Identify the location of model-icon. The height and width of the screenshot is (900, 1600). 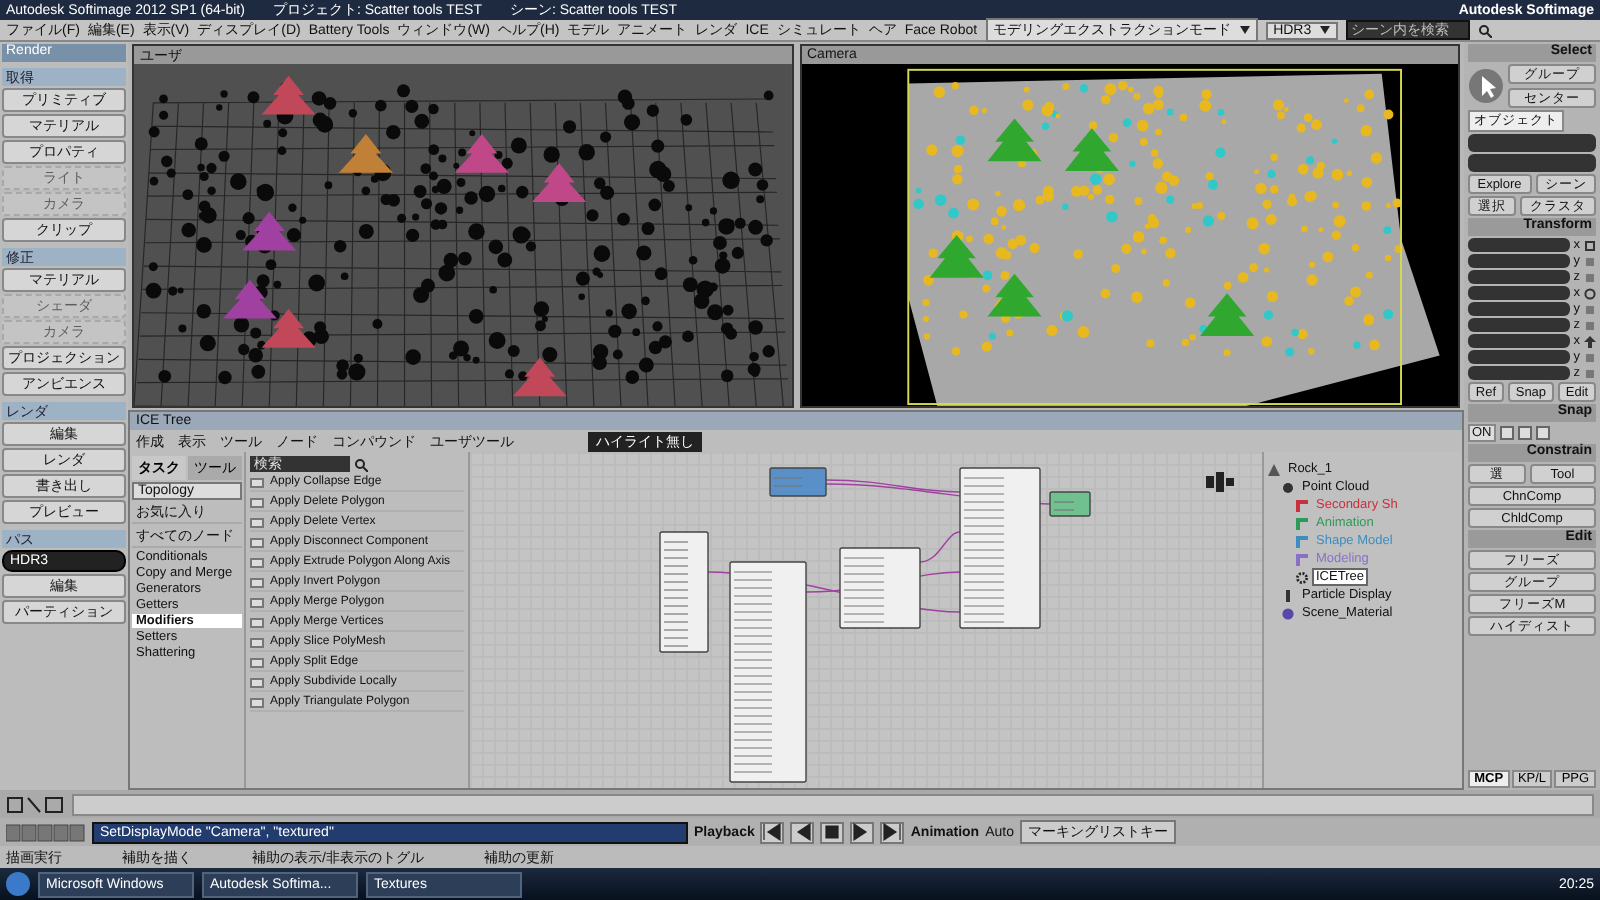
(1274, 469).